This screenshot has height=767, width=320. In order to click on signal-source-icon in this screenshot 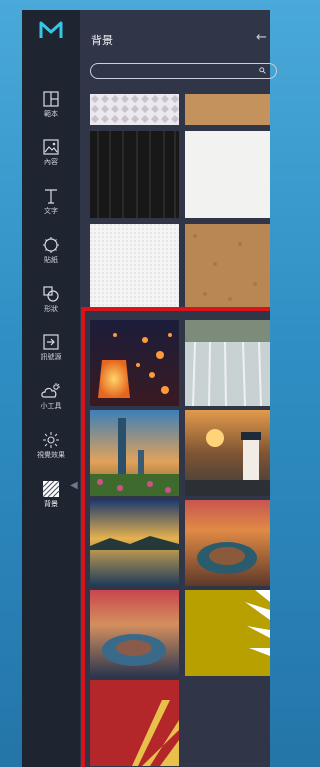, I will do `click(51, 342)`.